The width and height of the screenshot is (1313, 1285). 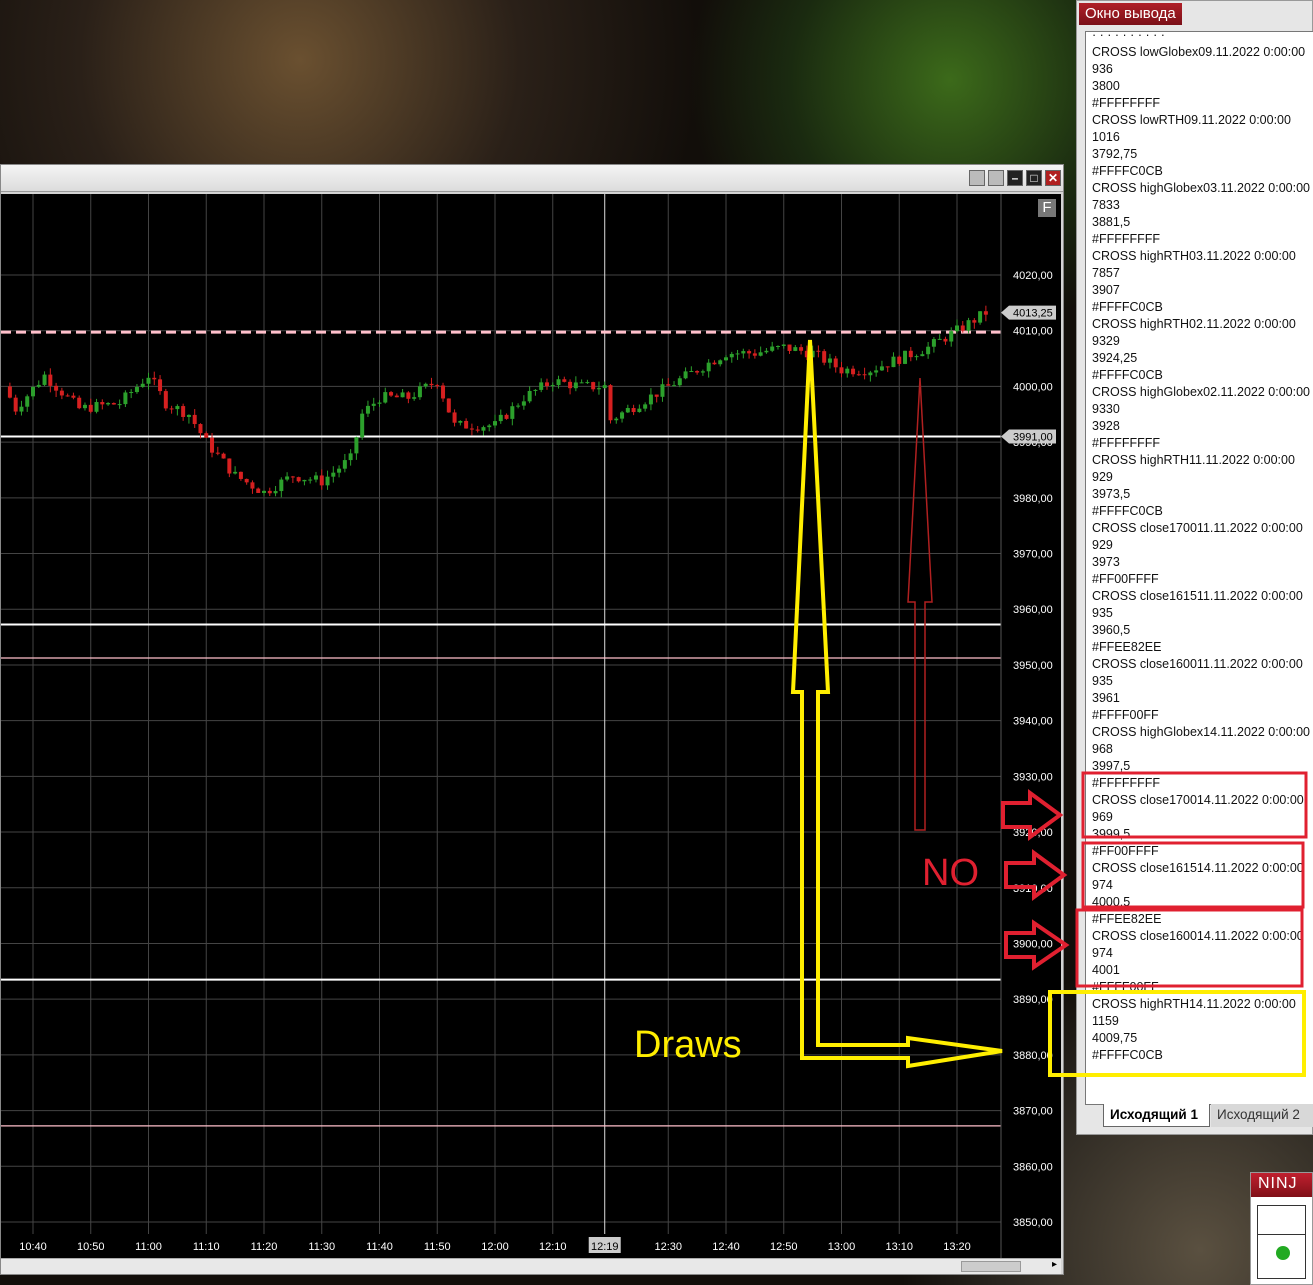 I want to click on tab-output-2: Исходящий 2, so click(x=1262, y=1115).